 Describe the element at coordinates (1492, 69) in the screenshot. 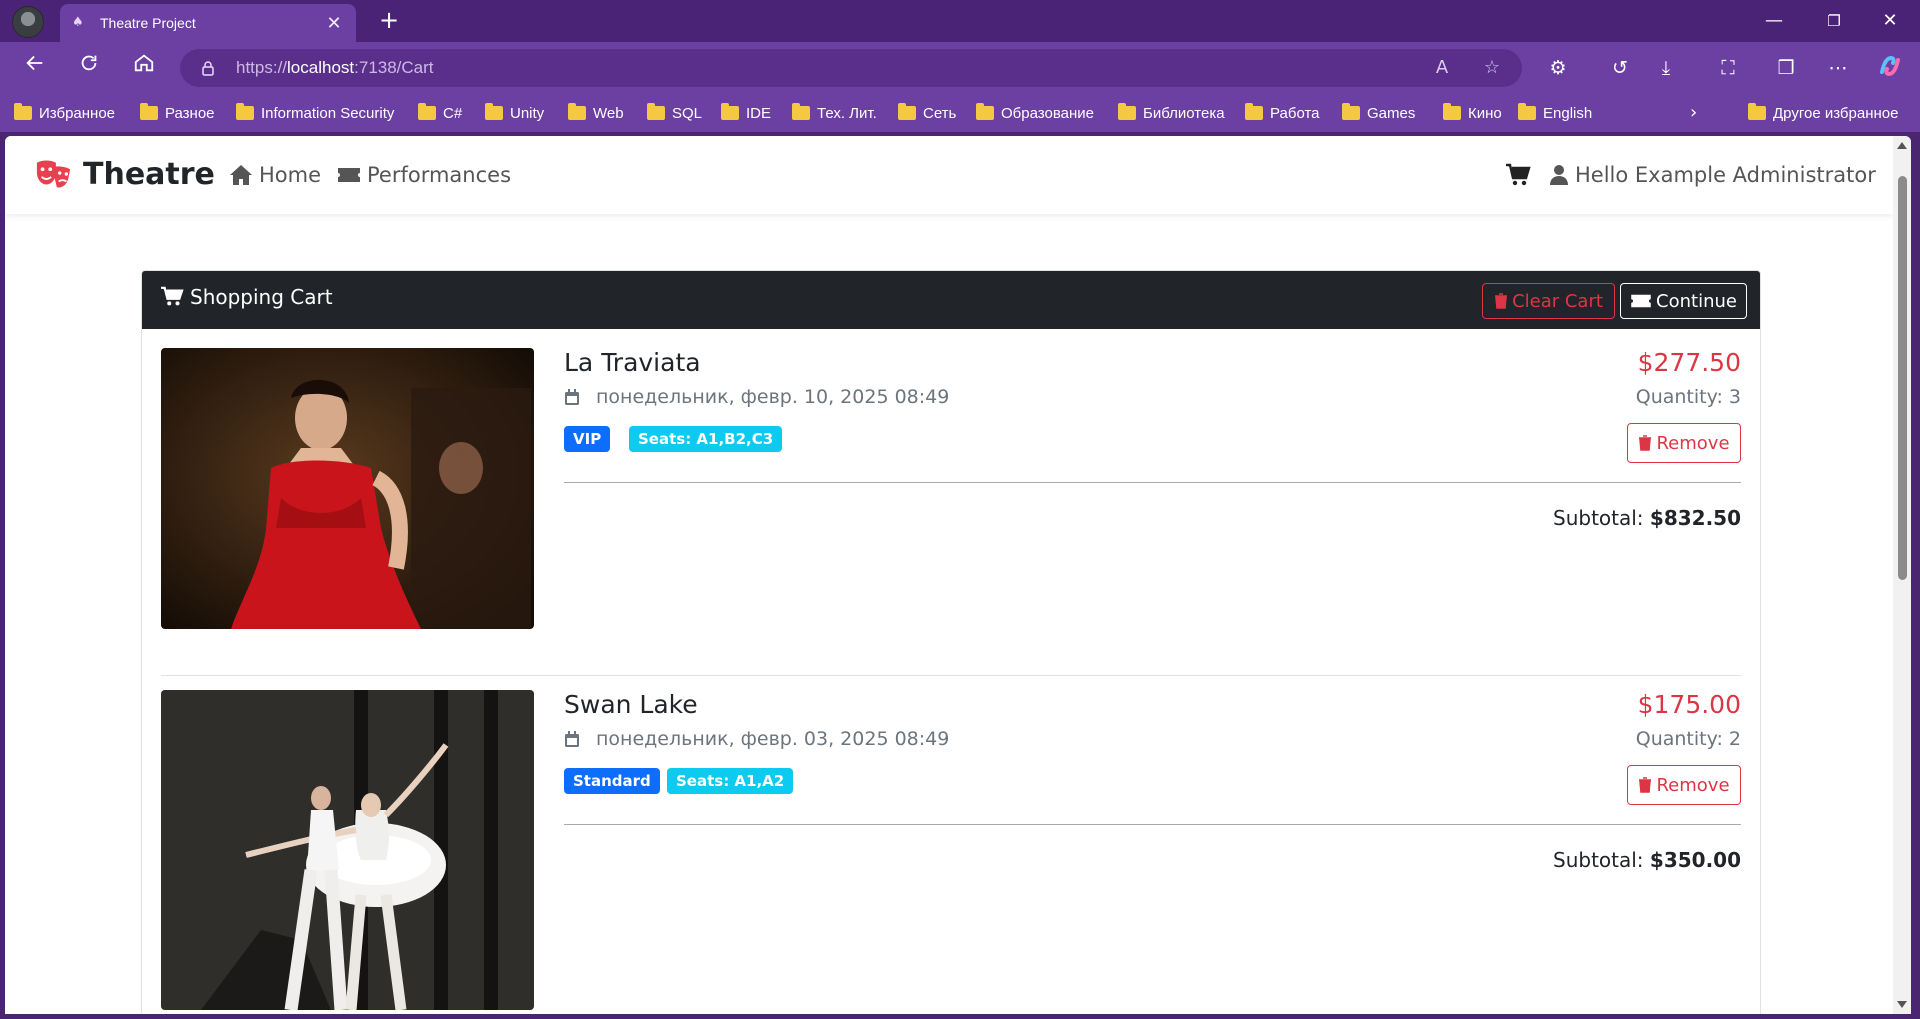

I see `favorite-star-icon: ☆` at that location.